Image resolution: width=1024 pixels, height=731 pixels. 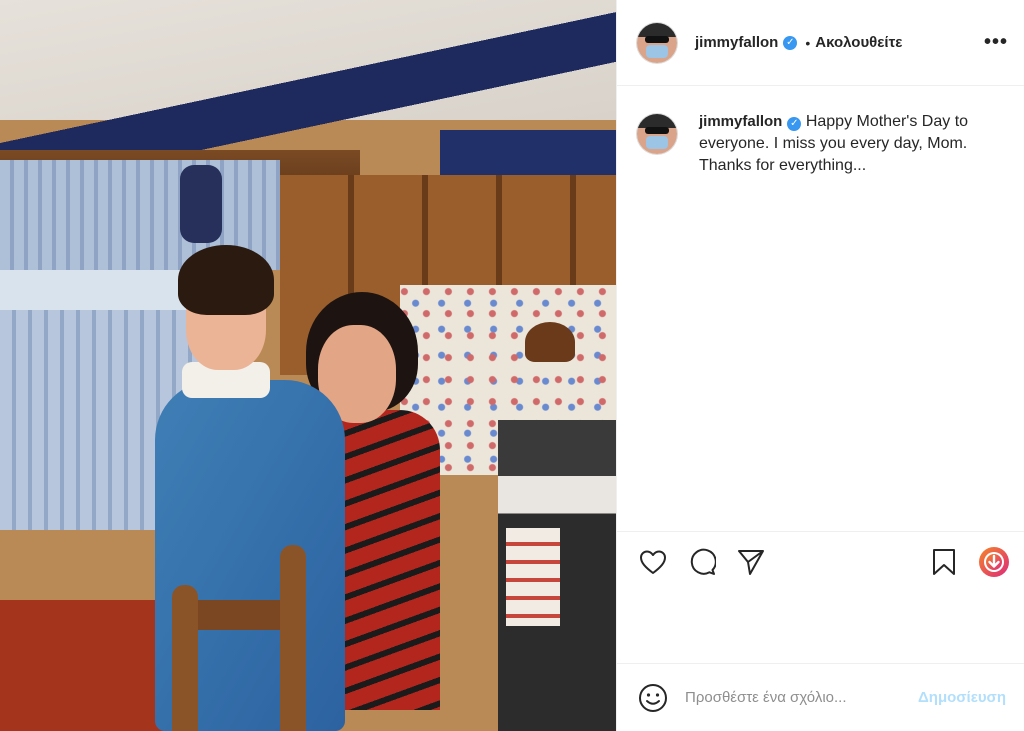 I want to click on photo-towel, so click(x=533, y=577).